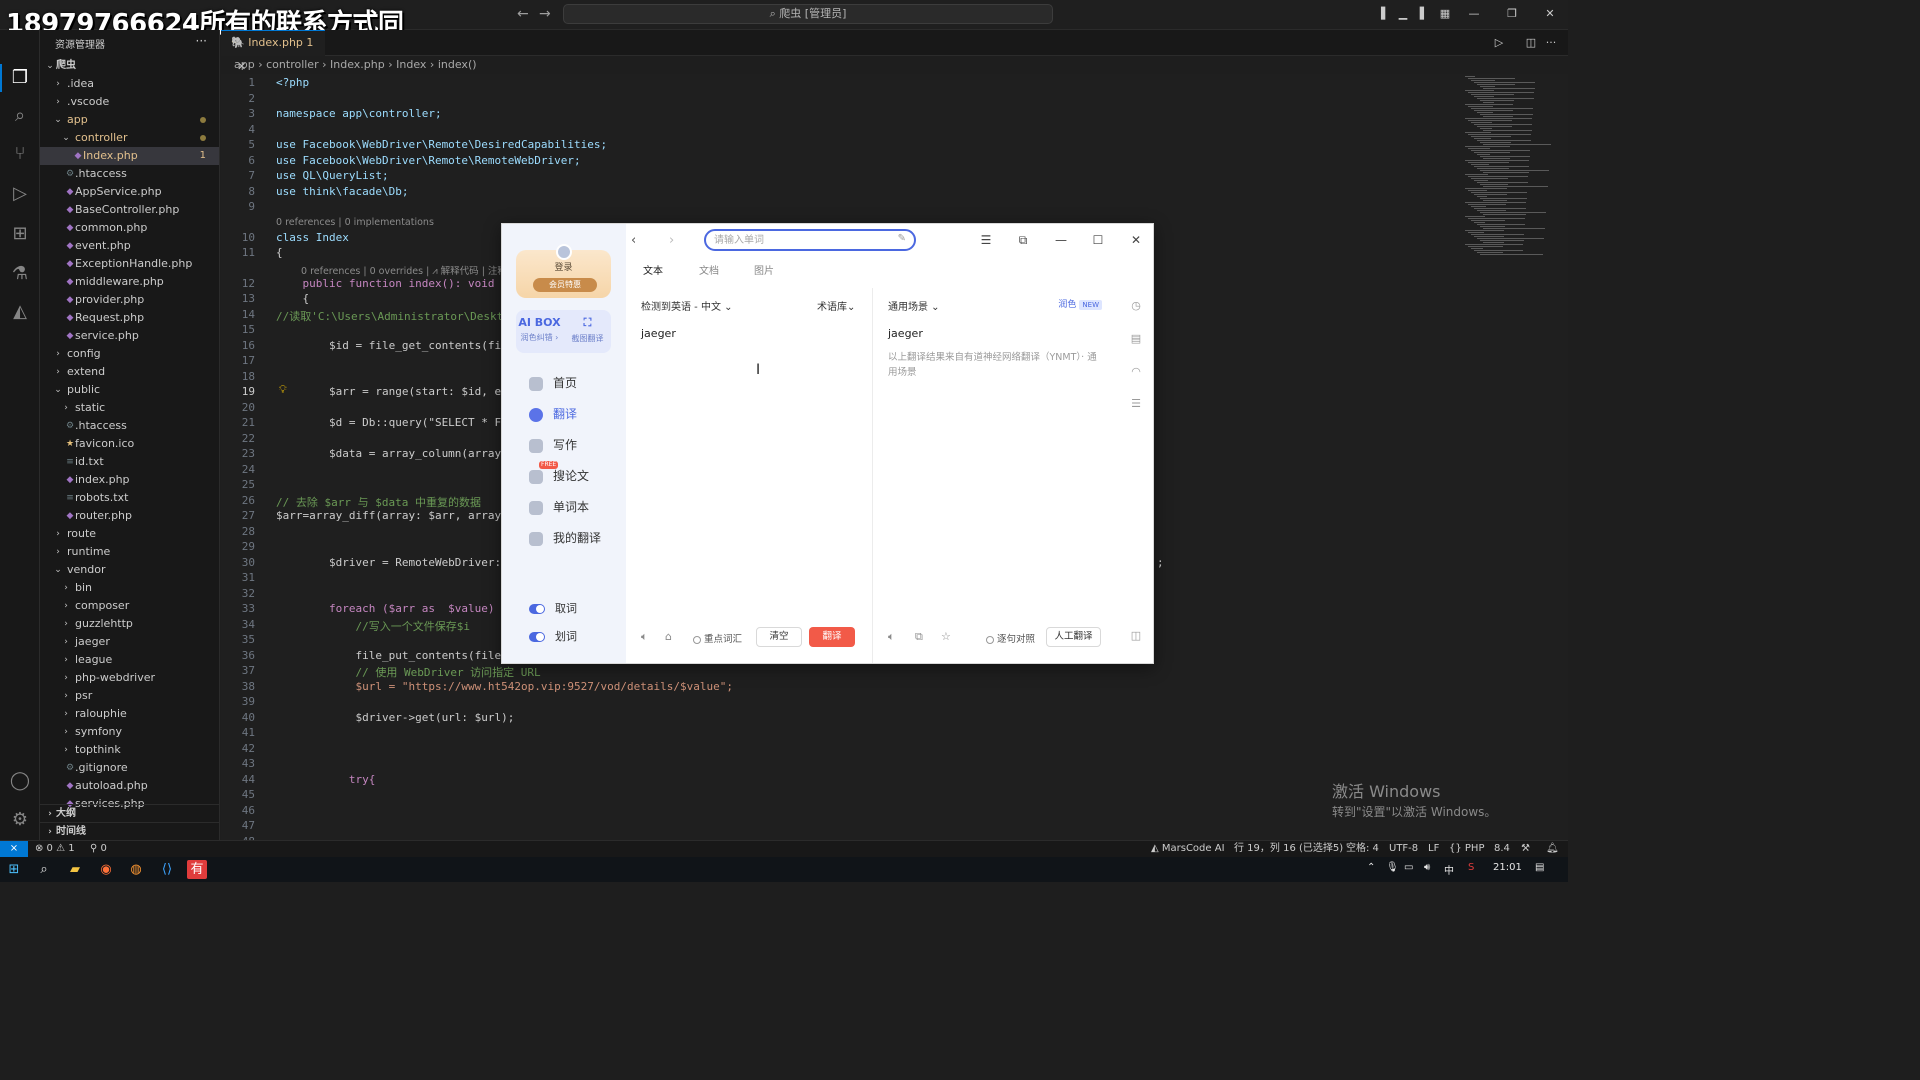 This screenshot has height=1080, width=1920. I want to click on forward-arrow-icon: ›, so click(671, 240).